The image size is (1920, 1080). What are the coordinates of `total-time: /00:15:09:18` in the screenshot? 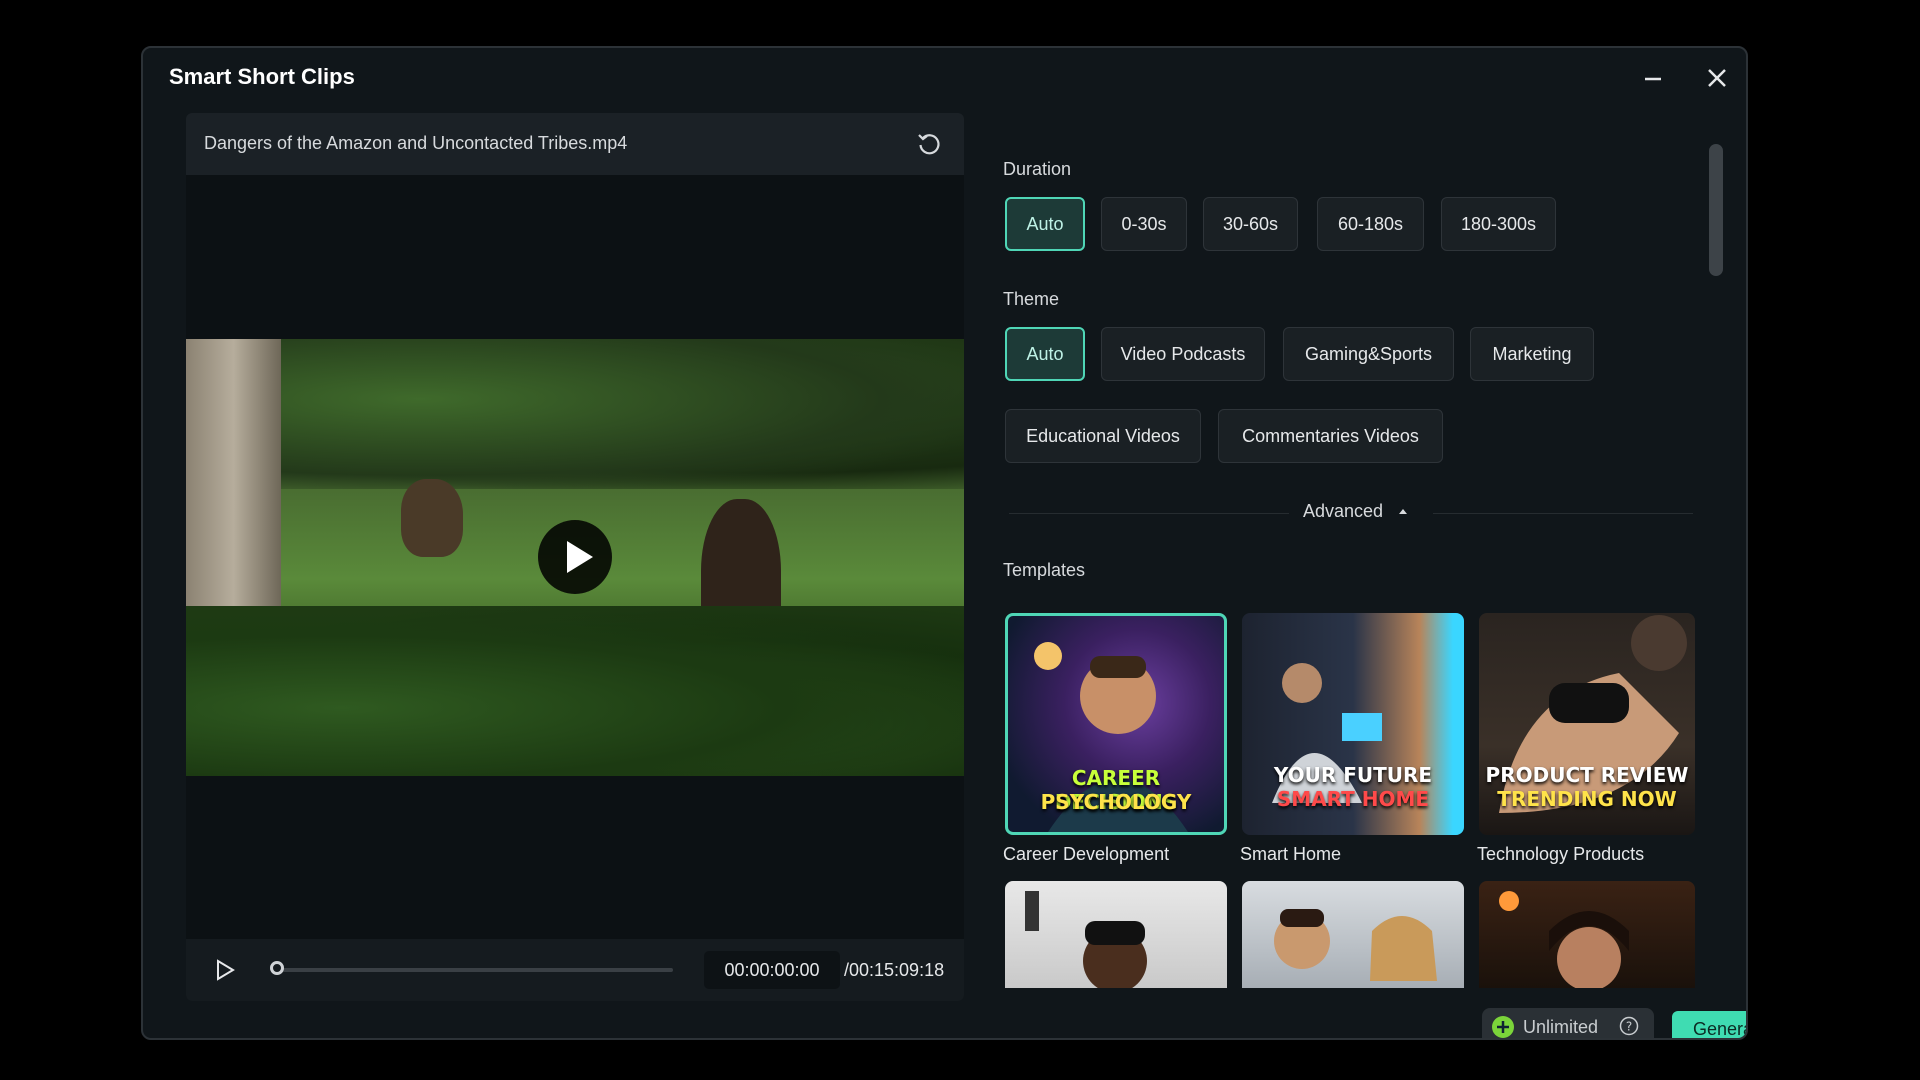 It's located at (894, 970).